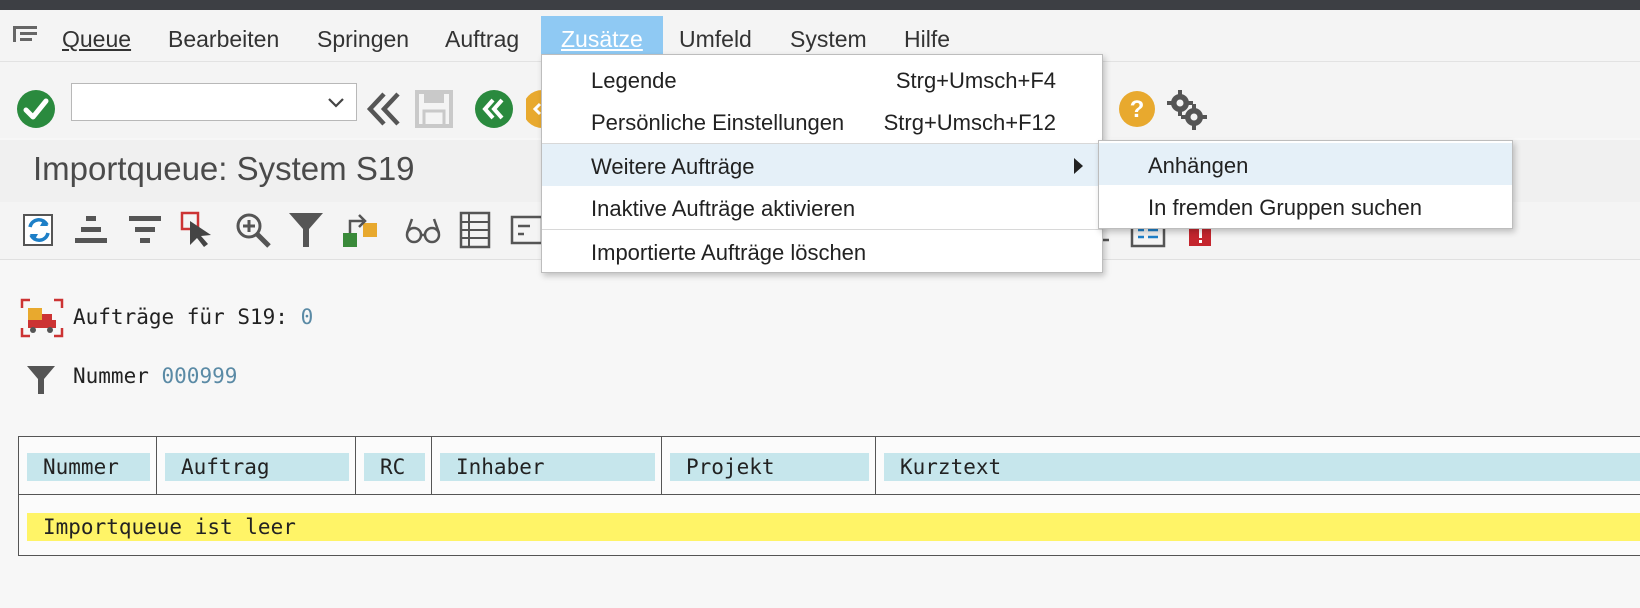 This screenshot has width=1640, height=608. I want to click on orange-nav-icon, so click(534, 109).